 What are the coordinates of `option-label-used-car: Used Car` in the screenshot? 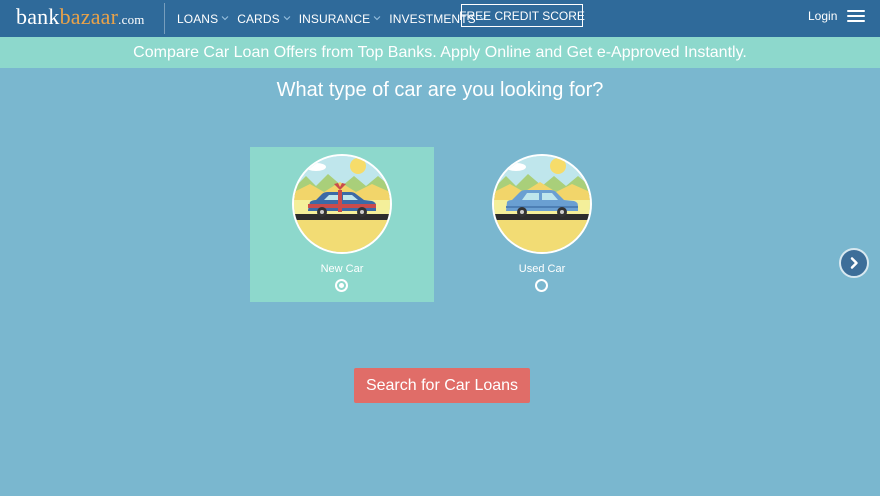 It's located at (542, 269).